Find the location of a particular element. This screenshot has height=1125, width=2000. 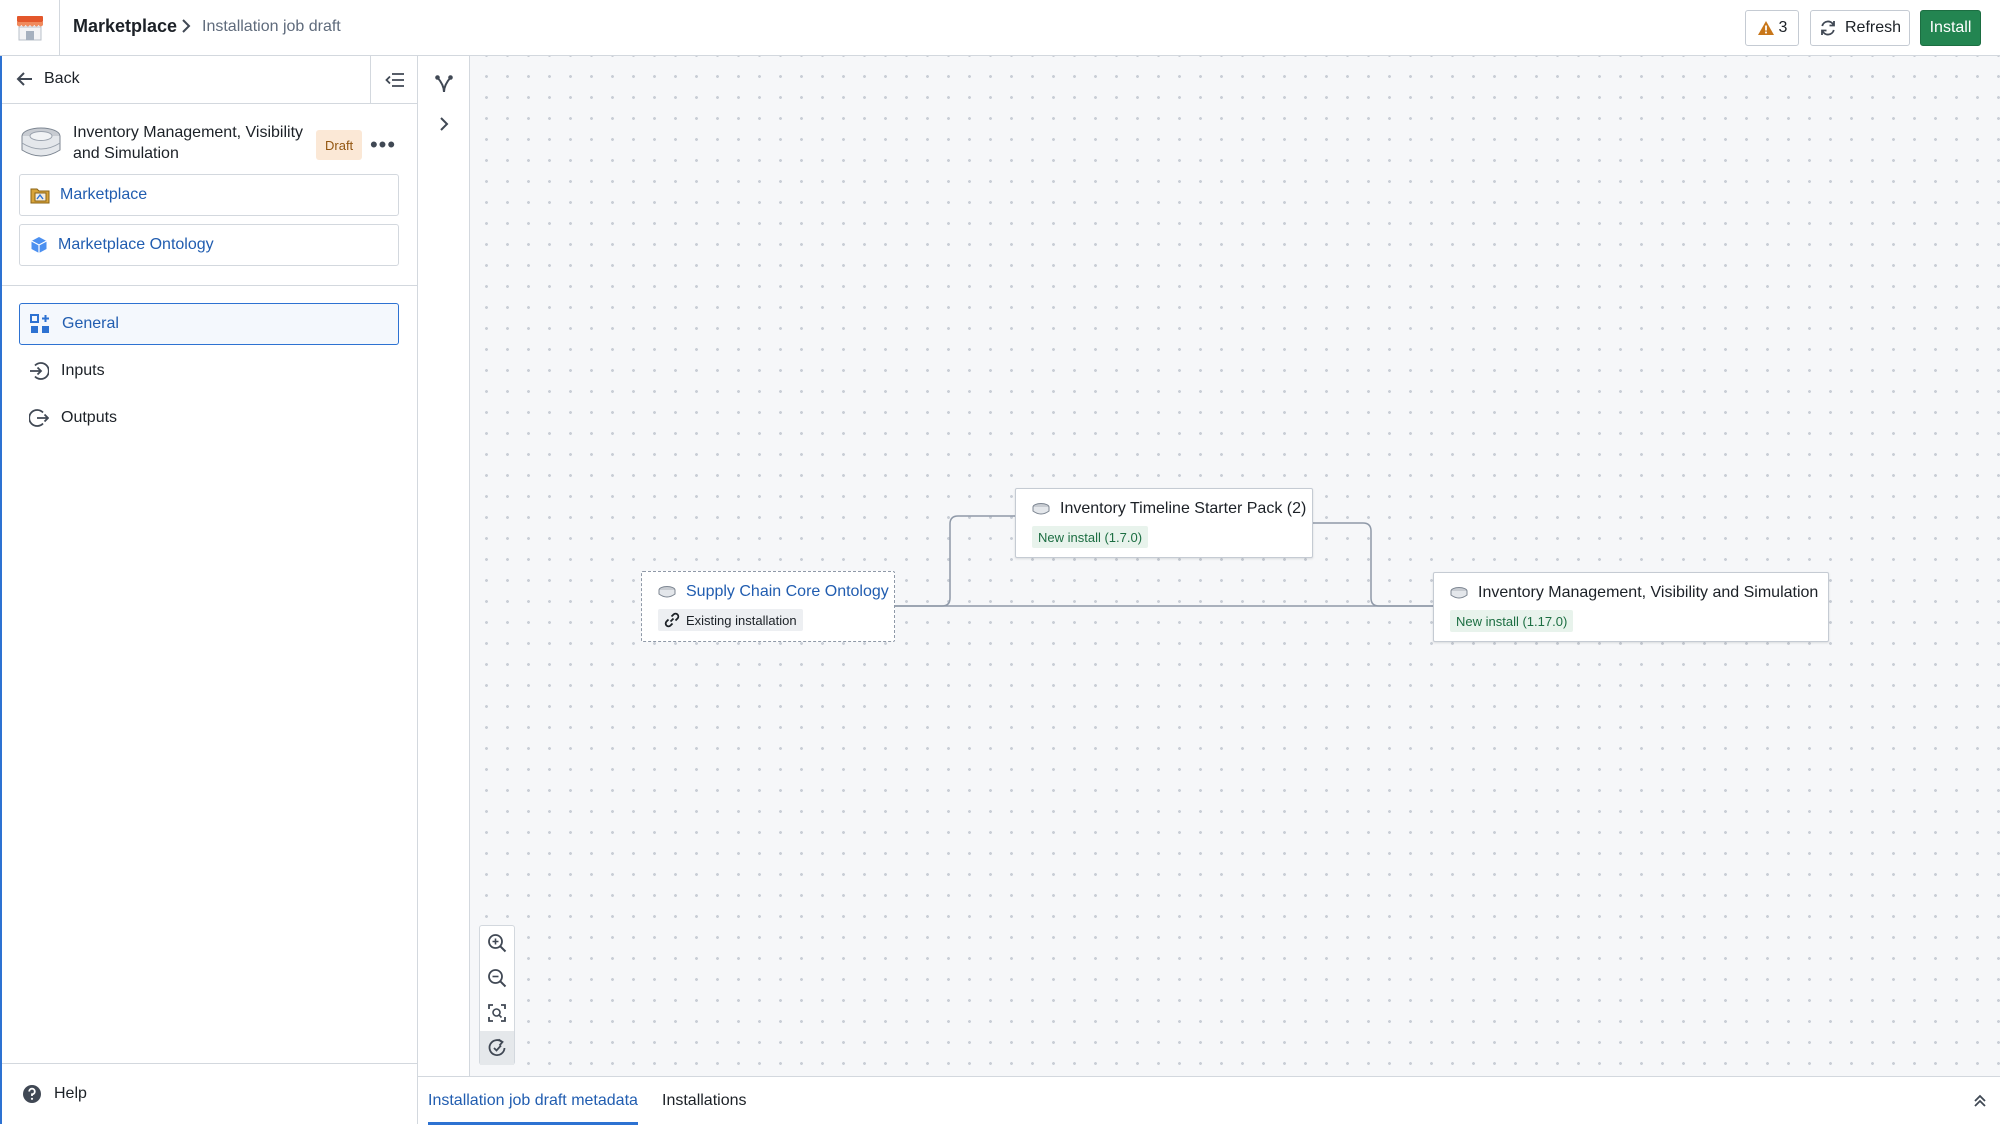

help-row: Help is located at coordinates (209, 1093).